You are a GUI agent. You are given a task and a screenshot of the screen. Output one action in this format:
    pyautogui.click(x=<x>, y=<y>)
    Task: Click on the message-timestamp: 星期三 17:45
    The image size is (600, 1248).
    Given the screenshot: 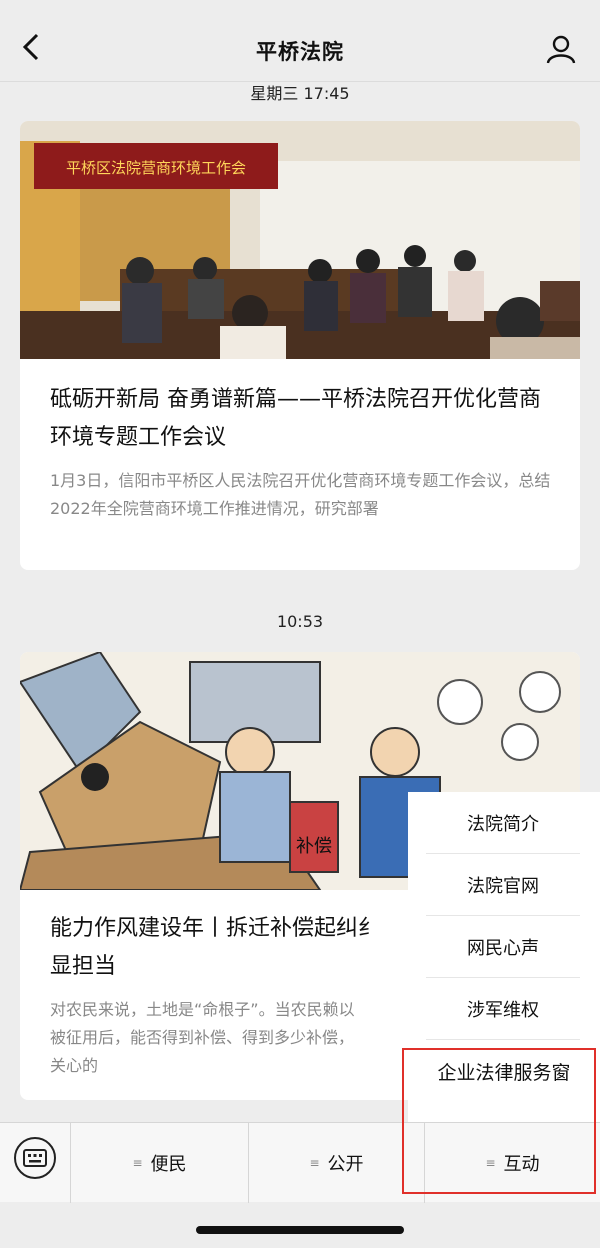 What is the action you would take?
    pyautogui.click(x=300, y=92)
    